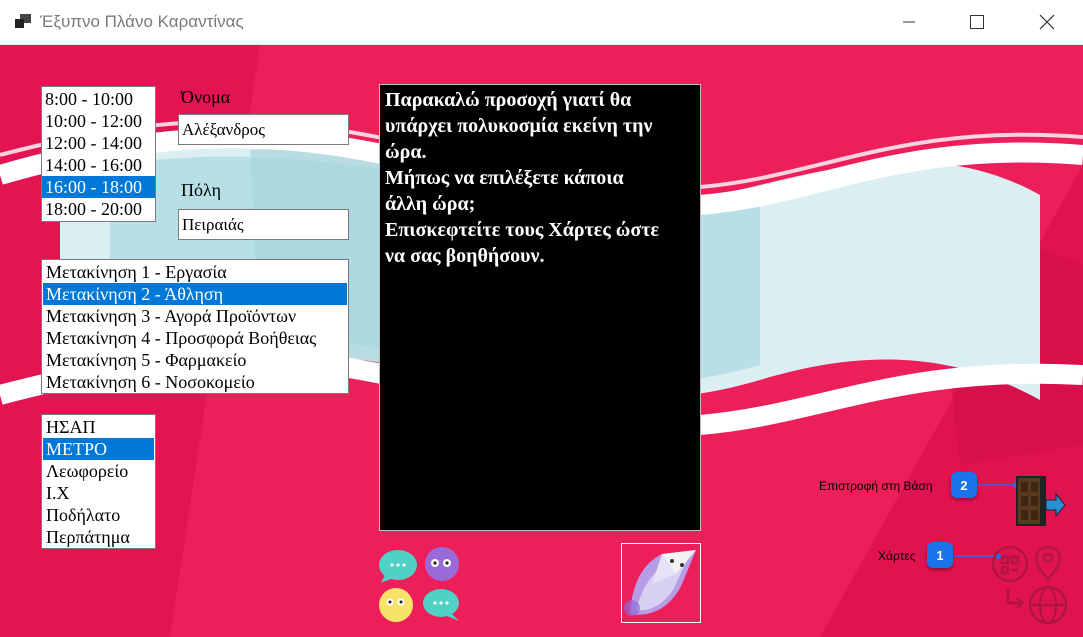 The width and height of the screenshot is (1083, 637). I want to click on transport-item: Λεωφορείο, so click(98, 471).